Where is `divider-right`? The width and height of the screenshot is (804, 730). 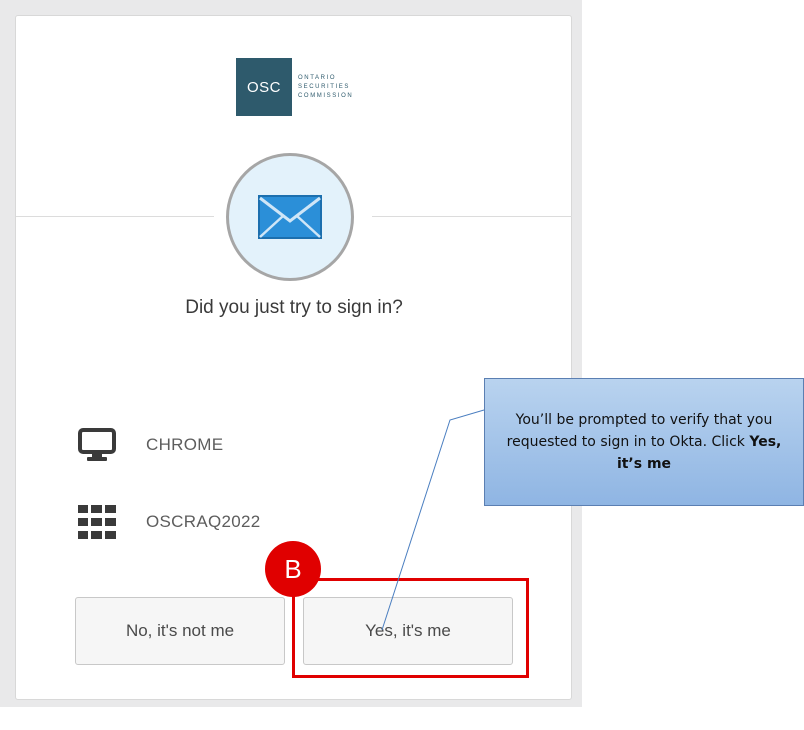 divider-right is located at coordinates (472, 216).